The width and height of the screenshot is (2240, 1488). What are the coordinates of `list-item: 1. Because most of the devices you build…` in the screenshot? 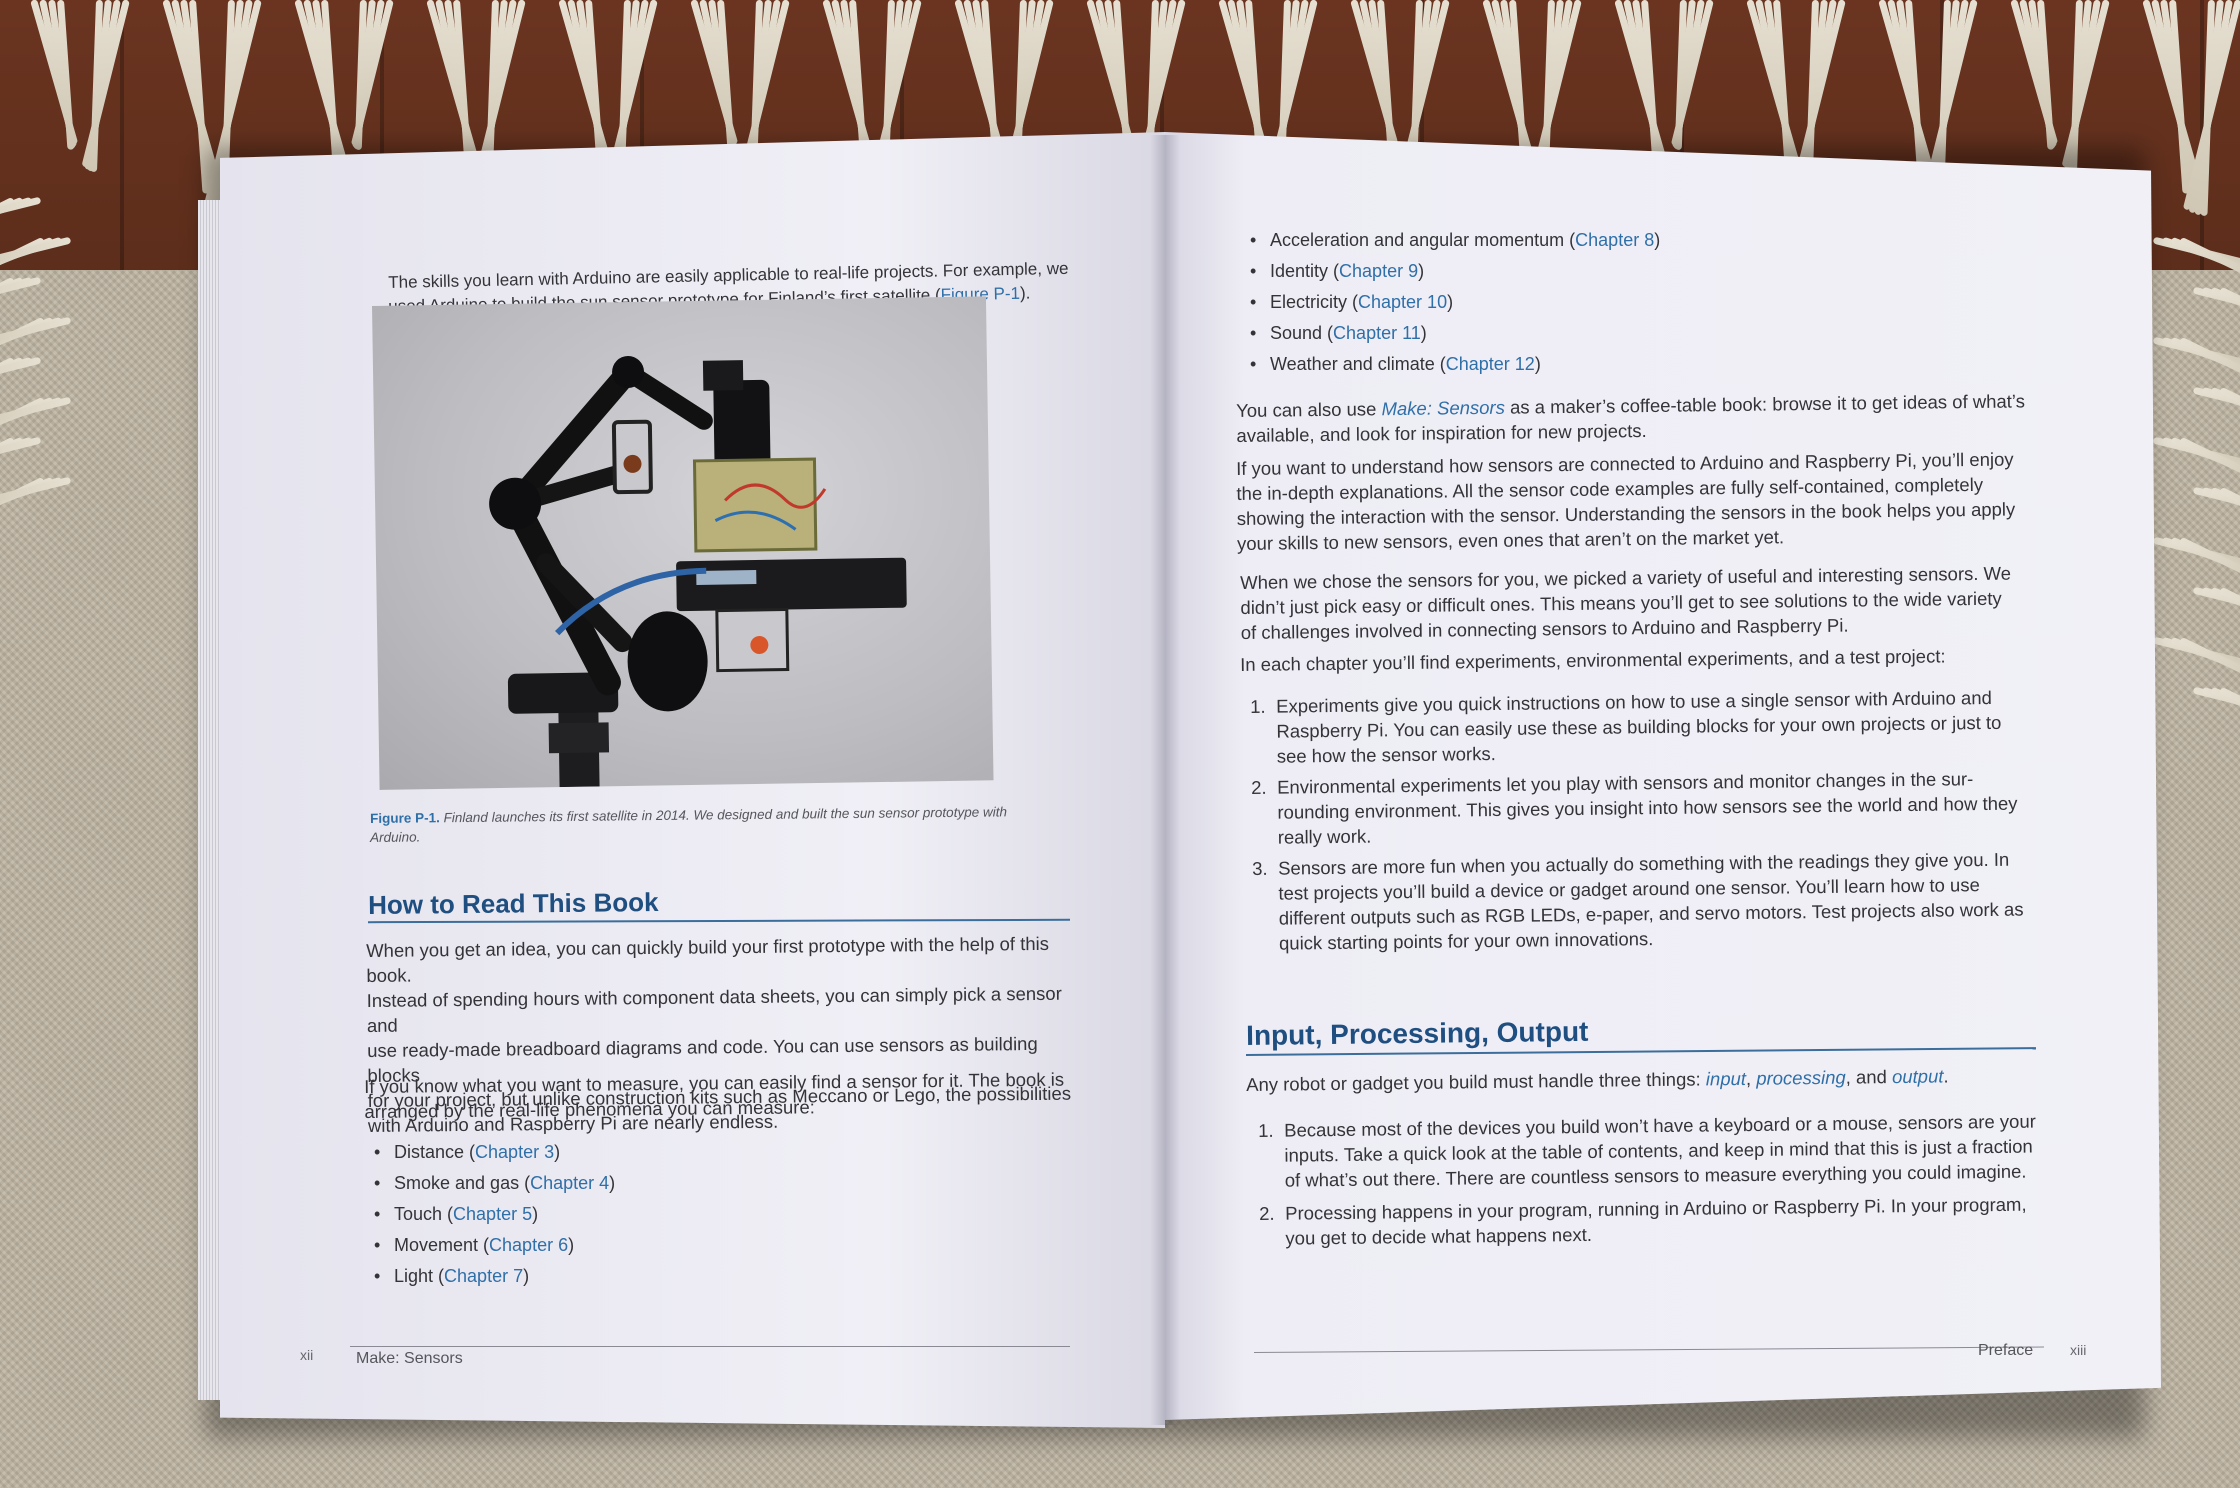 It's located at (1658, 1150).